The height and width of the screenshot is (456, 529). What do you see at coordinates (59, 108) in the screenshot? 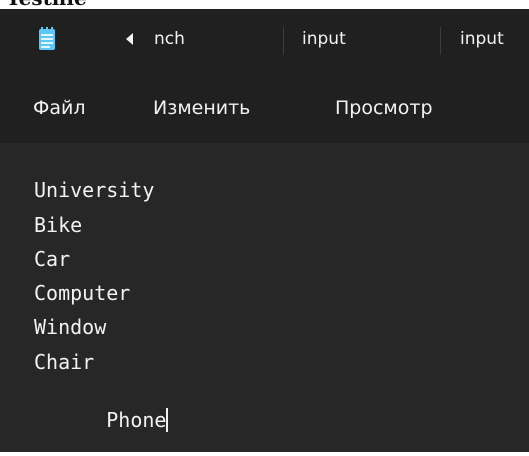
I see `menu-file: Файл` at bounding box center [59, 108].